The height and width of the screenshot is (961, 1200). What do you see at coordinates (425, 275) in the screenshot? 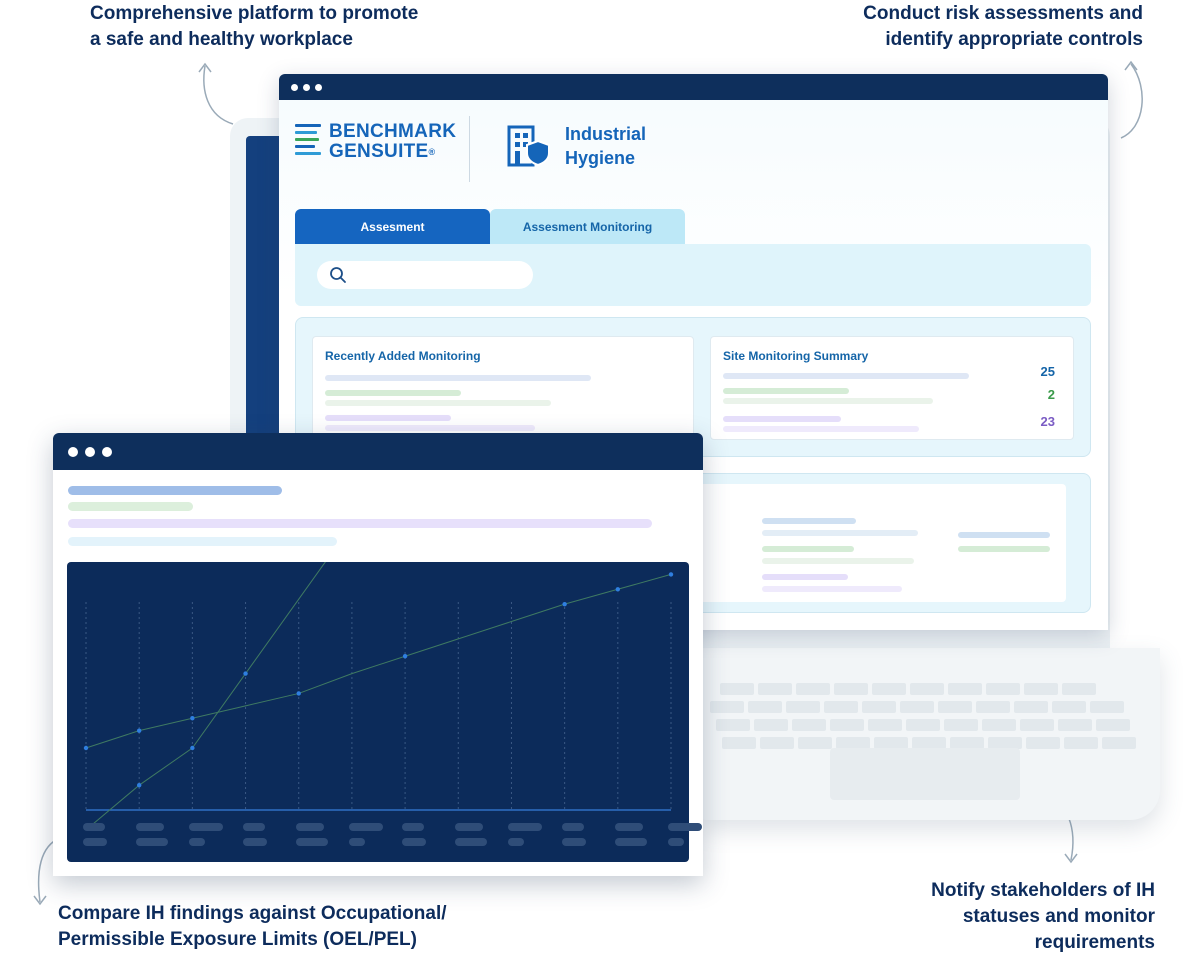
I see `search-input` at bounding box center [425, 275].